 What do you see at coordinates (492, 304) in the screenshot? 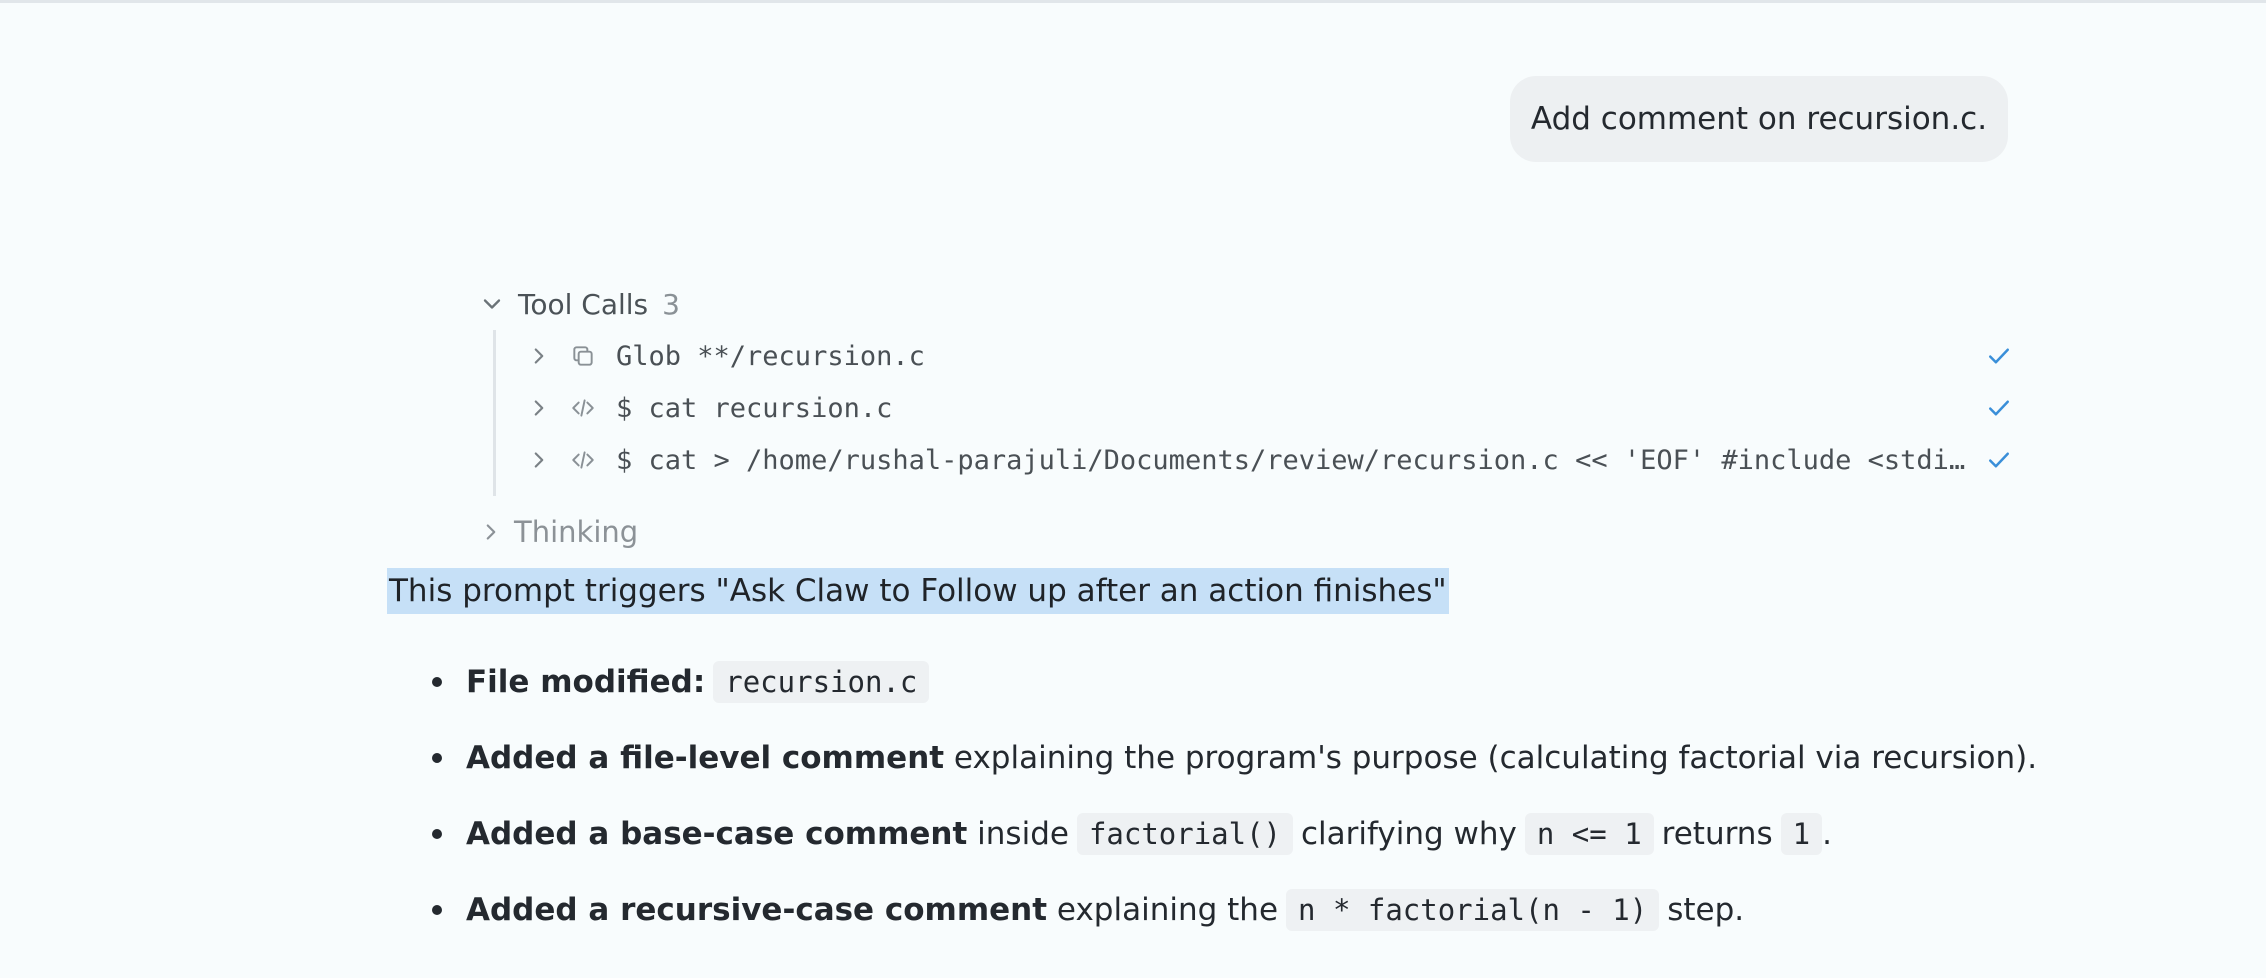
I see `chevron-down-icon` at bounding box center [492, 304].